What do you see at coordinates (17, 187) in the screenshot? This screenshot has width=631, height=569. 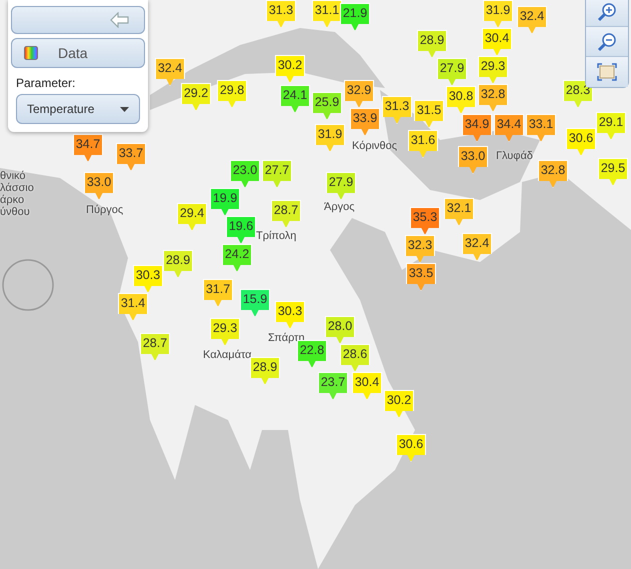 I see `place-label: λάσσιο` at bounding box center [17, 187].